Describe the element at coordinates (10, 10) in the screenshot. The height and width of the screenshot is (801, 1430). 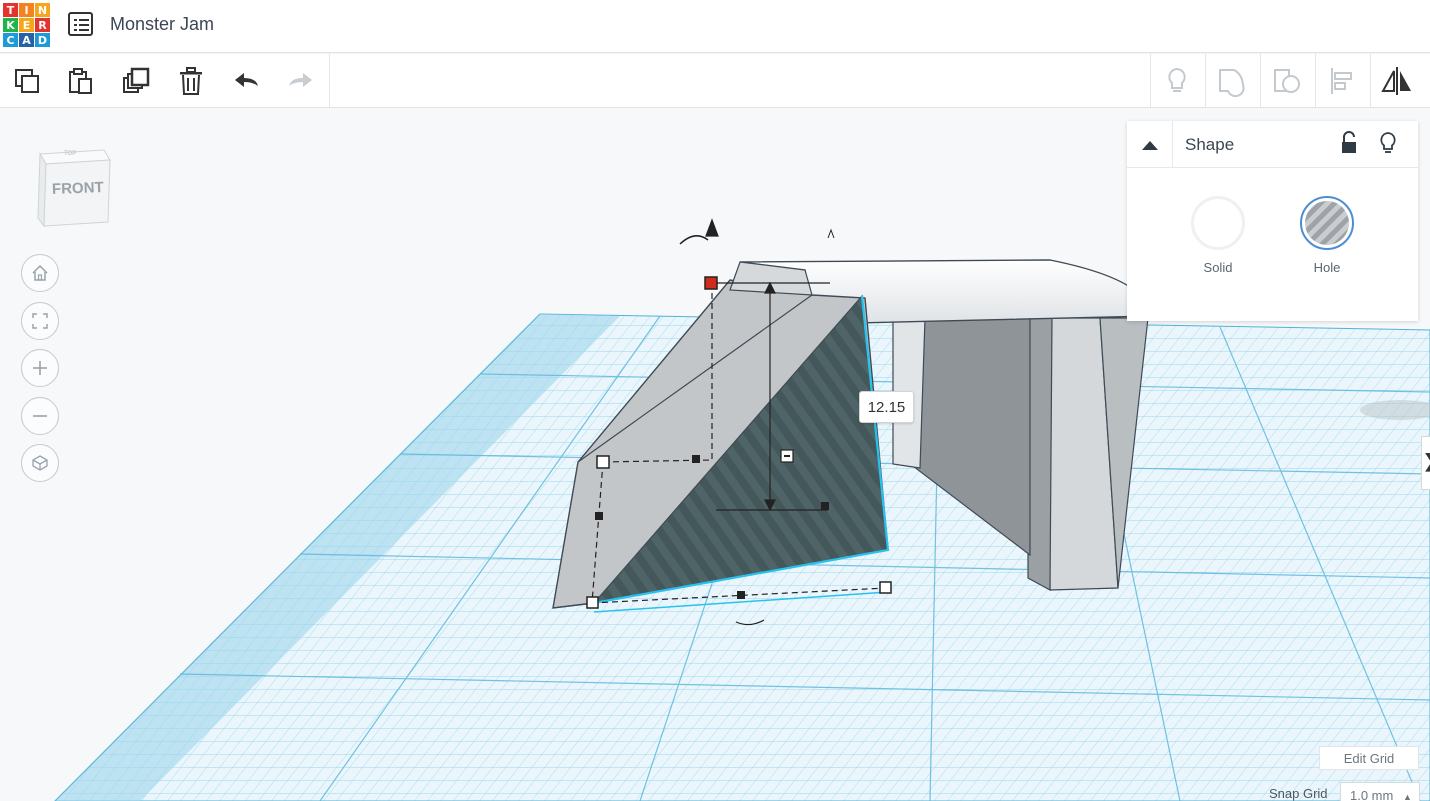
I see `logo-tile: T` at that location.